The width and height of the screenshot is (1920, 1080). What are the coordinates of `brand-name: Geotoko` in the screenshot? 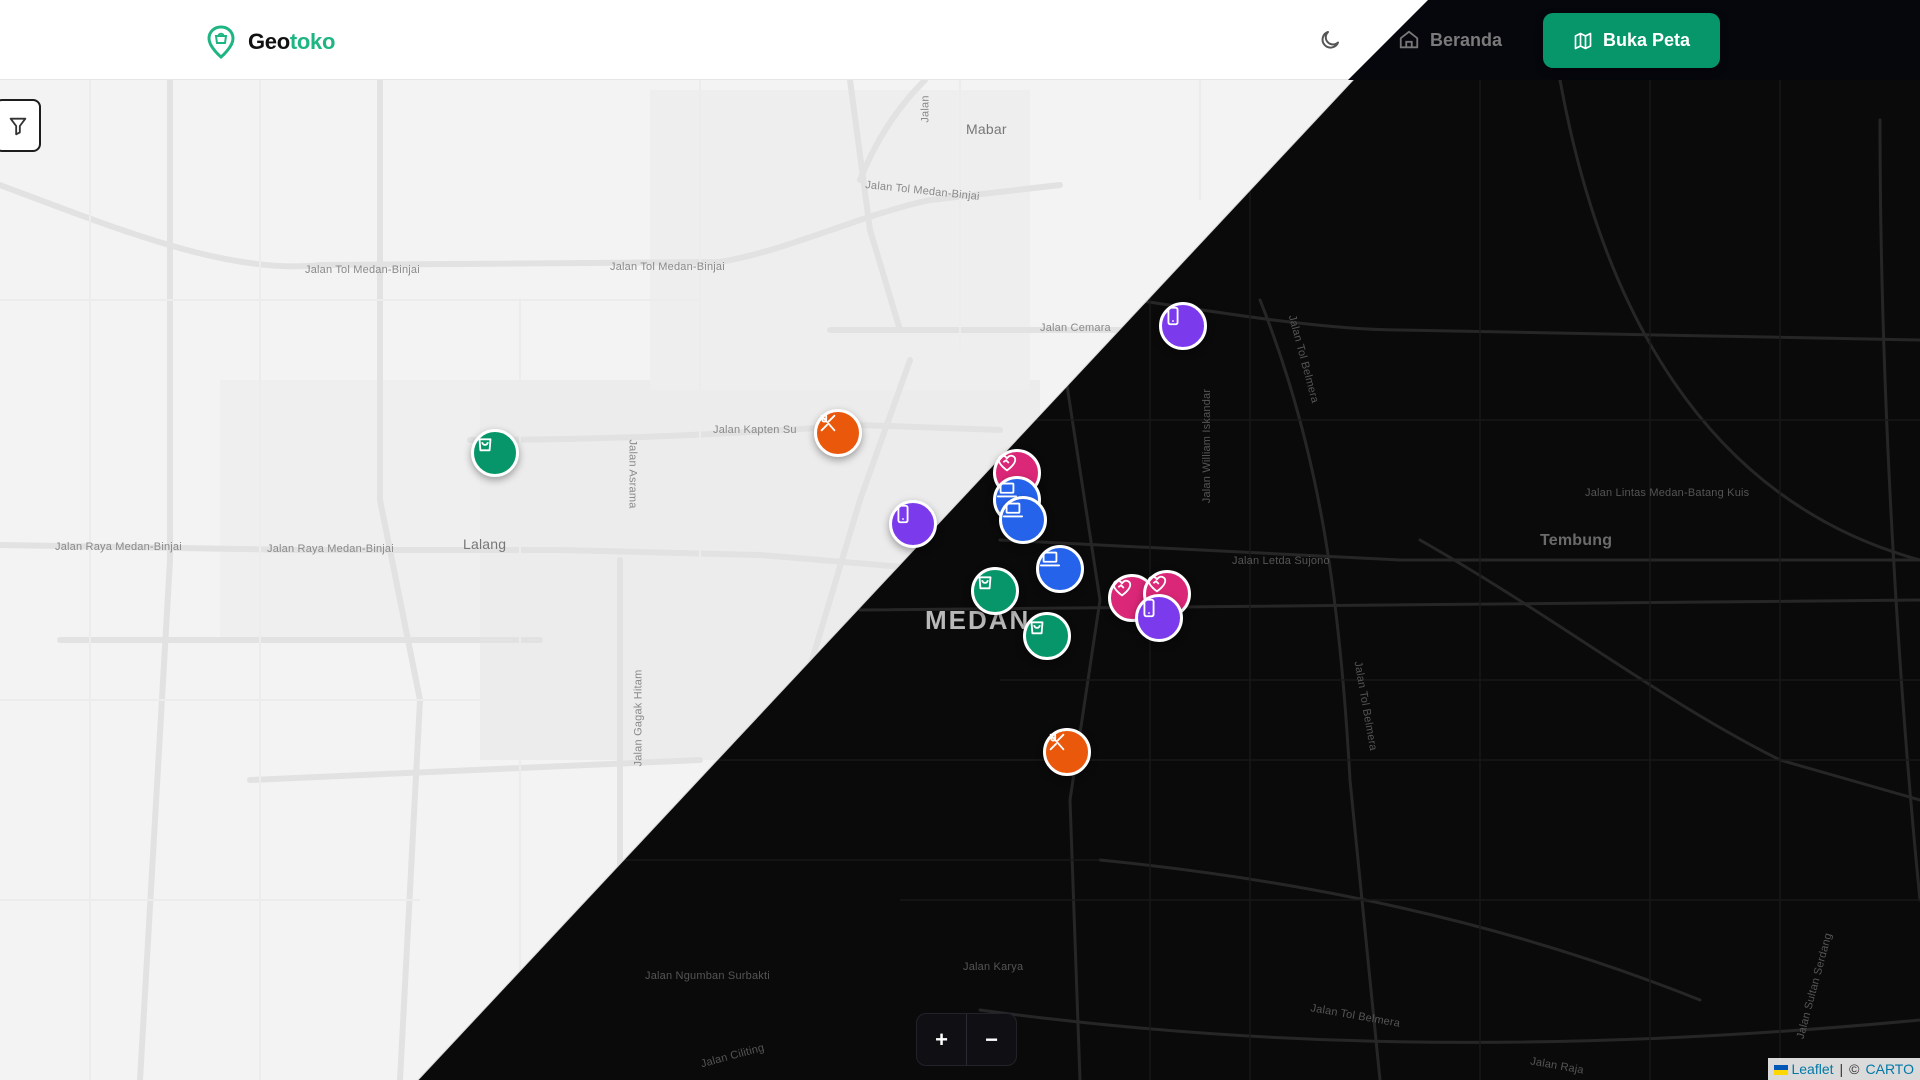 It's located at (291, 42).